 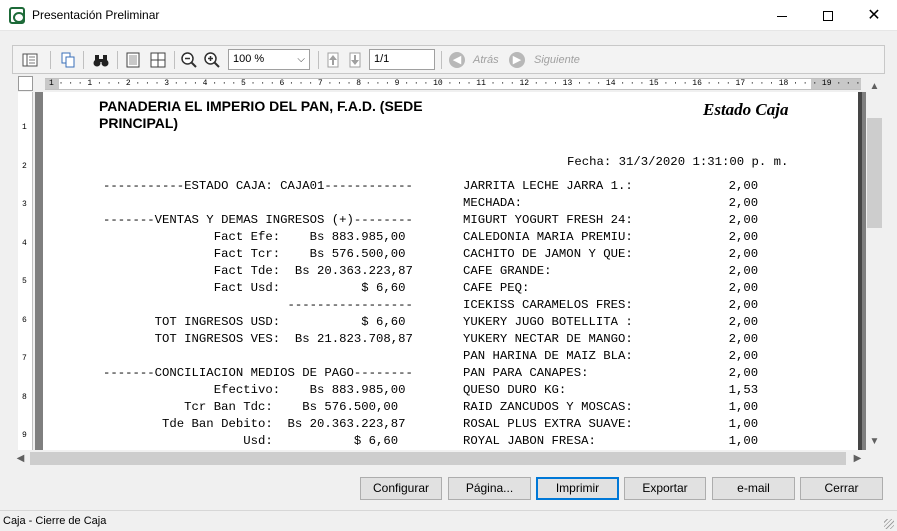 What do you see at coordinates (254, 254) in the screenshot?
I see `report-line: Fact Tcr: Bs 576.500,00` at bounding box center [254, 254].